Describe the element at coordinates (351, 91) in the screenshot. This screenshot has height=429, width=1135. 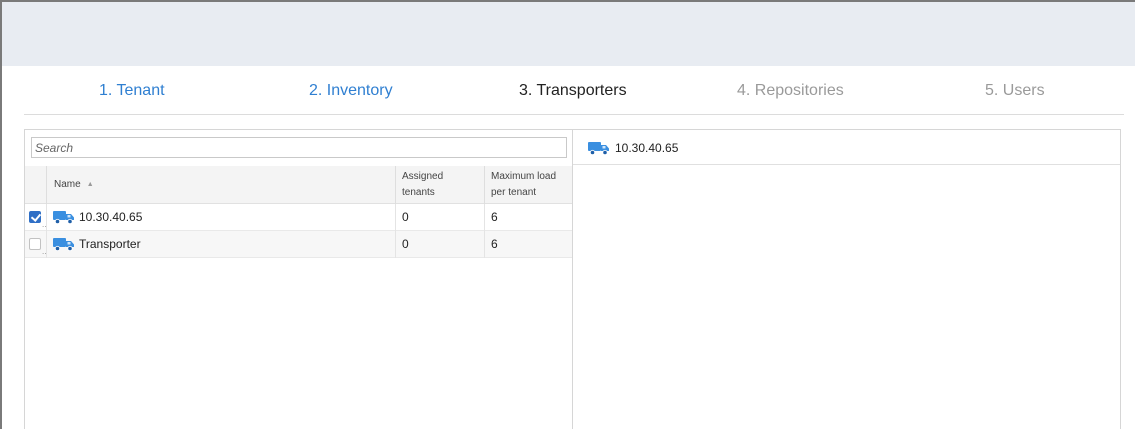
I see `step-inventory: 2. Inventory` at that location.